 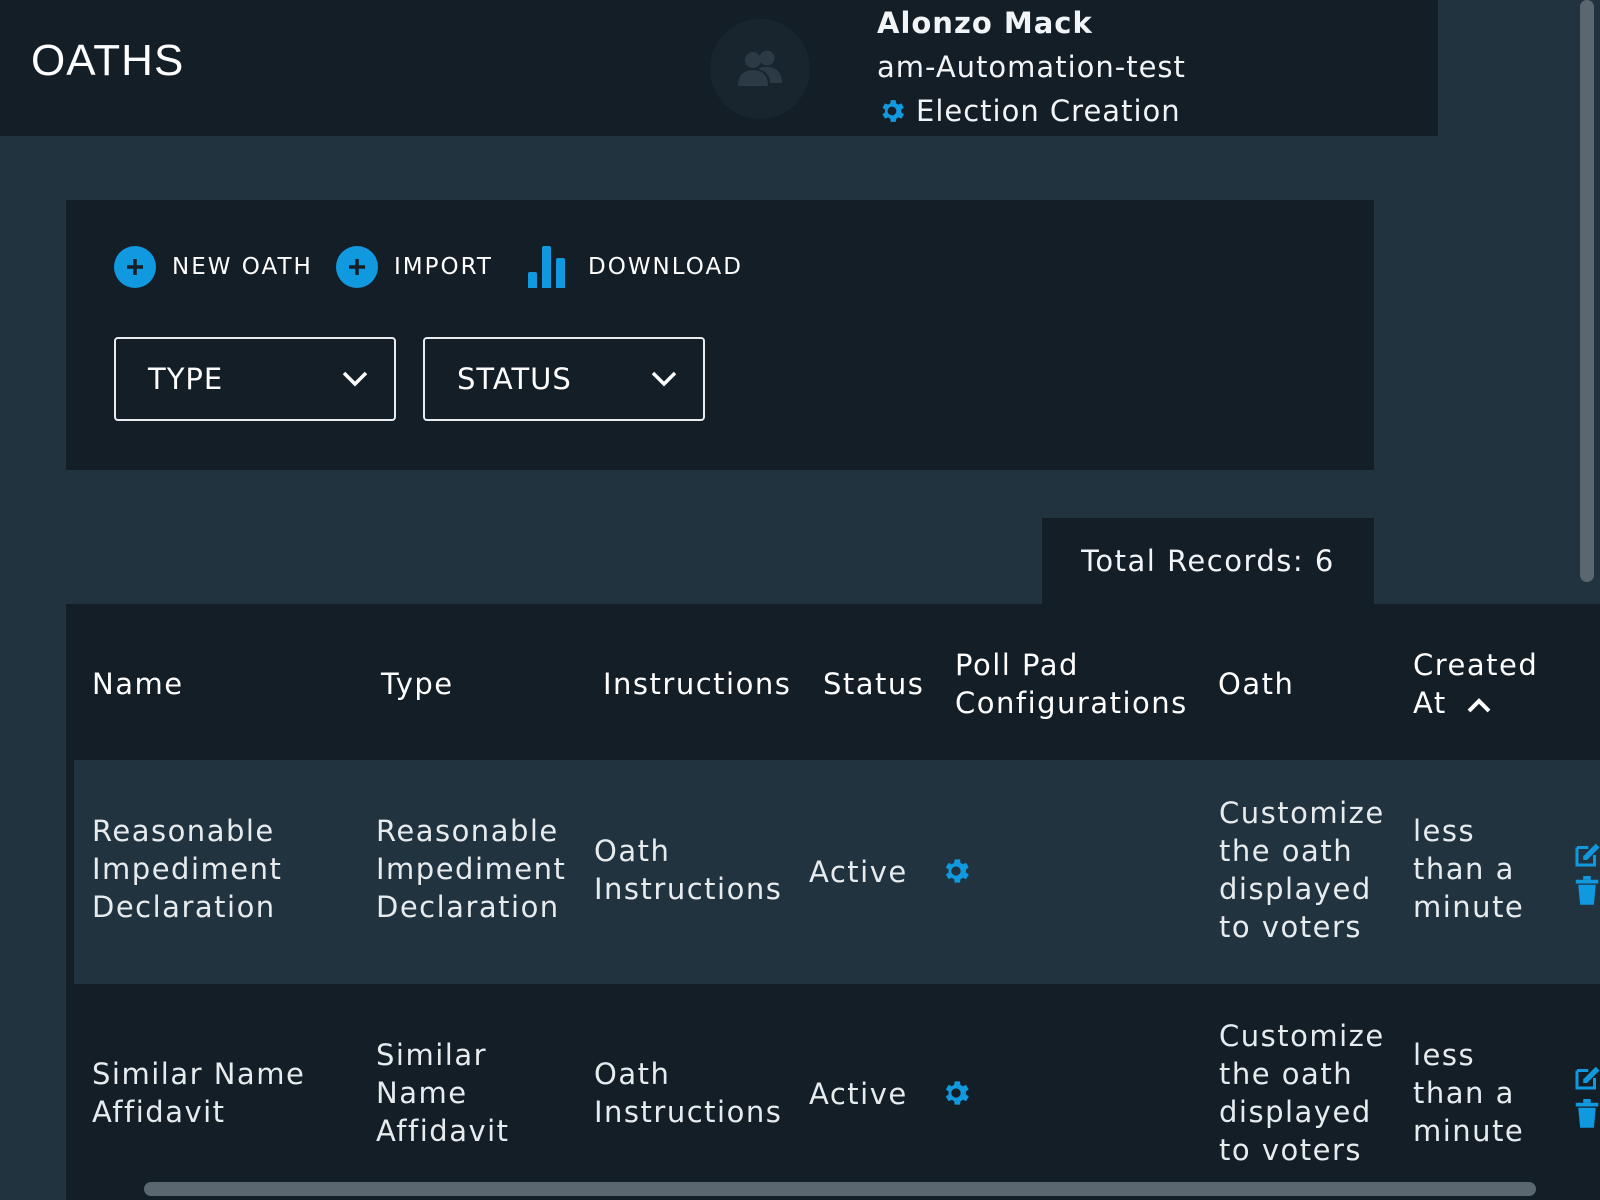 I want to click on user-role: Election Creation, so click(x=1029, y=111).